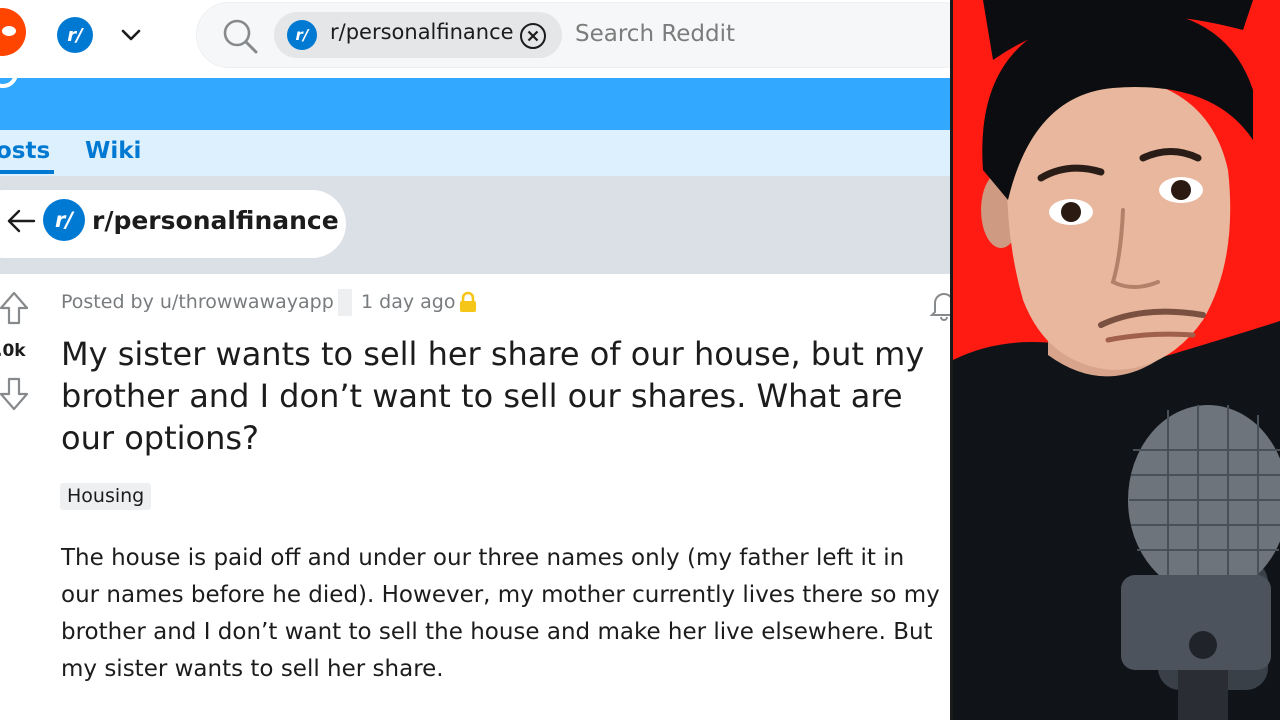 This screenshot has width=1280, height=720. I want to click on post-author: Posted by u/throwwawayapp, so click(197, 302).